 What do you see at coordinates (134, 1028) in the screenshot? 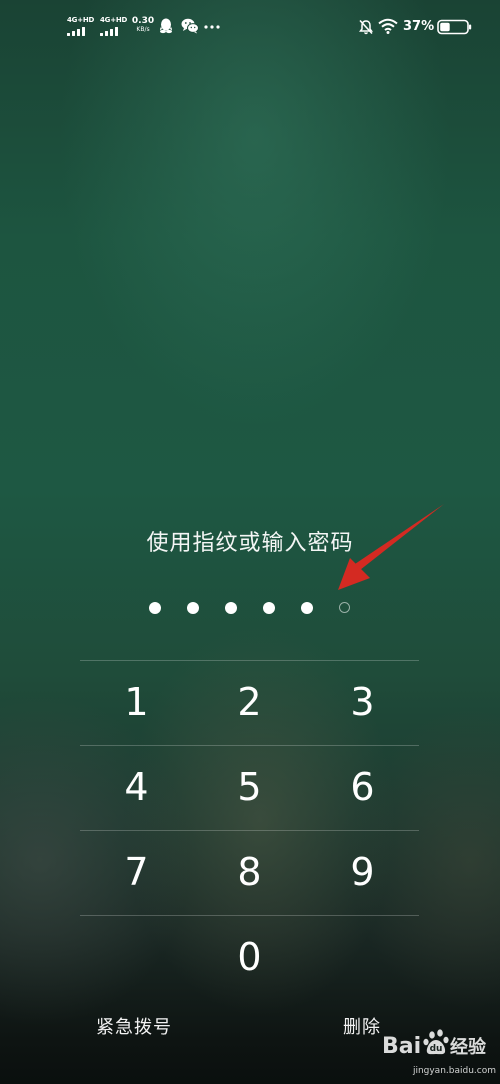
I see `emergency-call-button: 紧急拨号` at bounding box center [134, 1028].